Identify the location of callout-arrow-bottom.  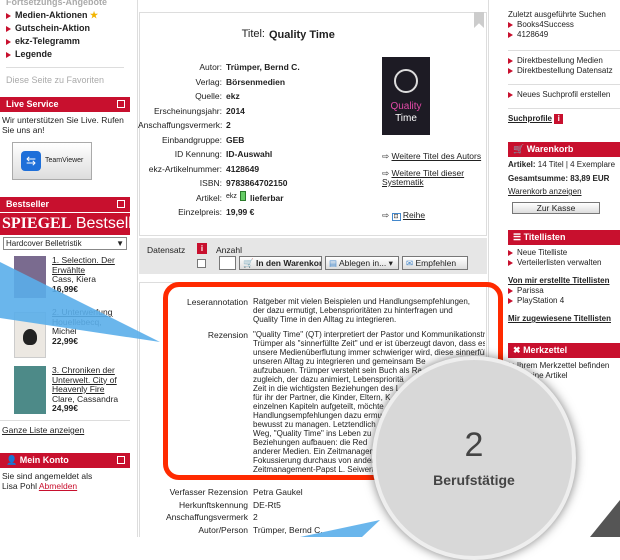
(340, 528).